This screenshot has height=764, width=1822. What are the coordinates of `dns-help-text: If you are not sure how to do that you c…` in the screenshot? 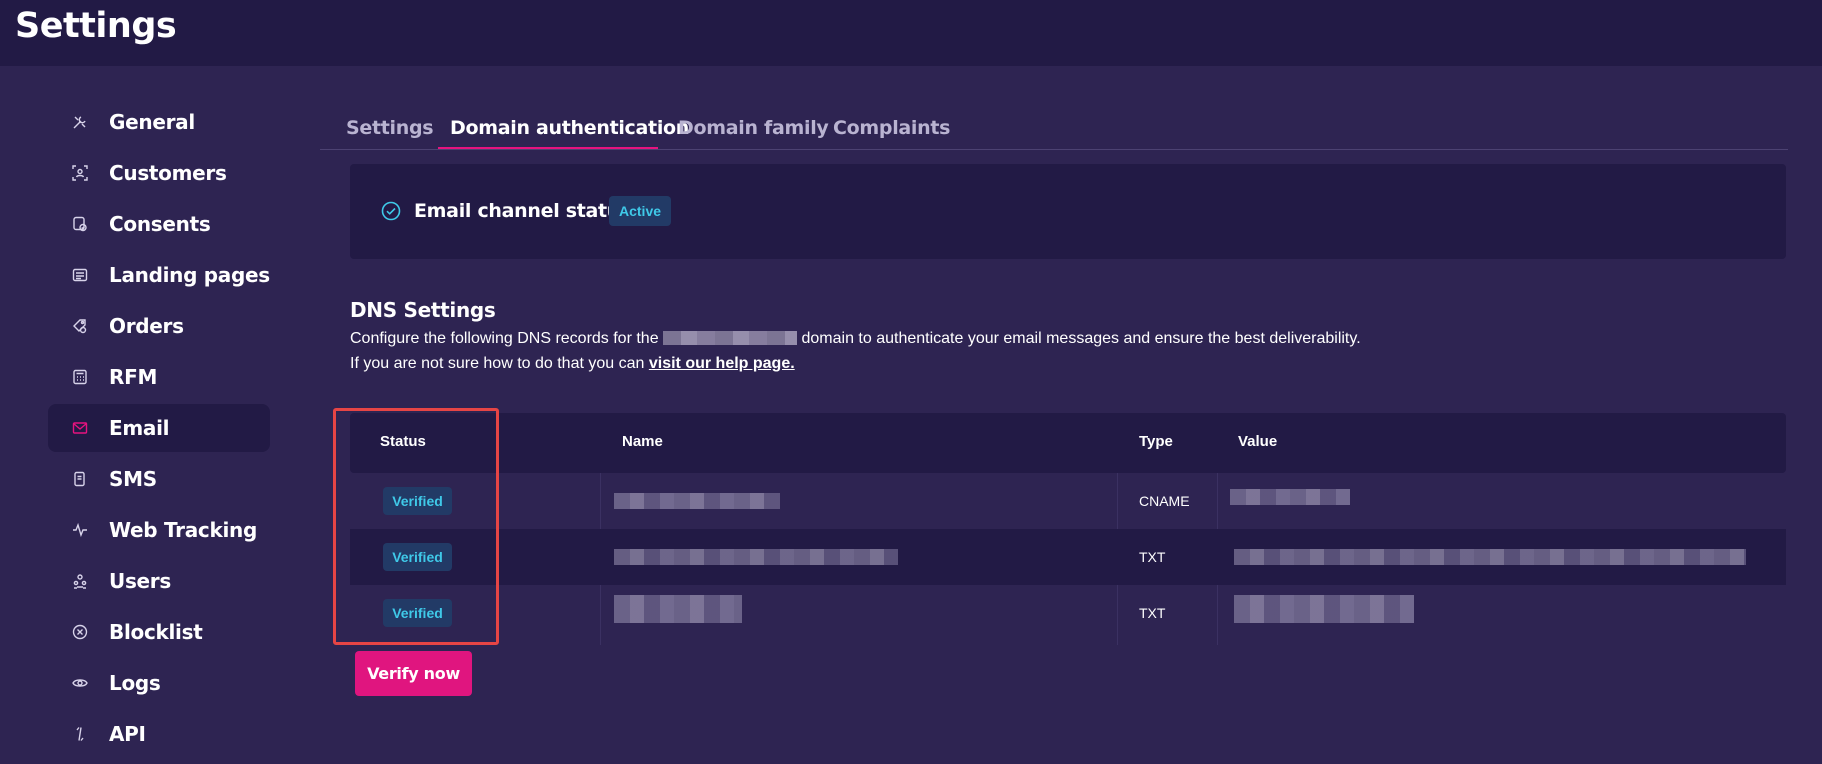 It's located at (572, 364).